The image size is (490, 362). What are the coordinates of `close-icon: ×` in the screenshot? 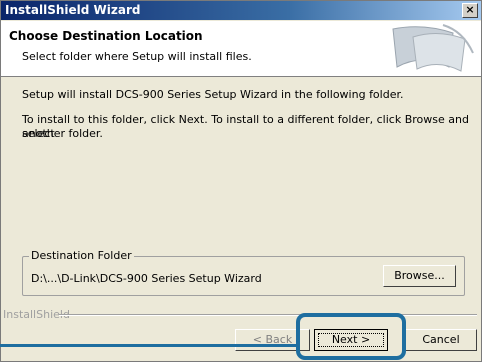 It's located at (470, 9).